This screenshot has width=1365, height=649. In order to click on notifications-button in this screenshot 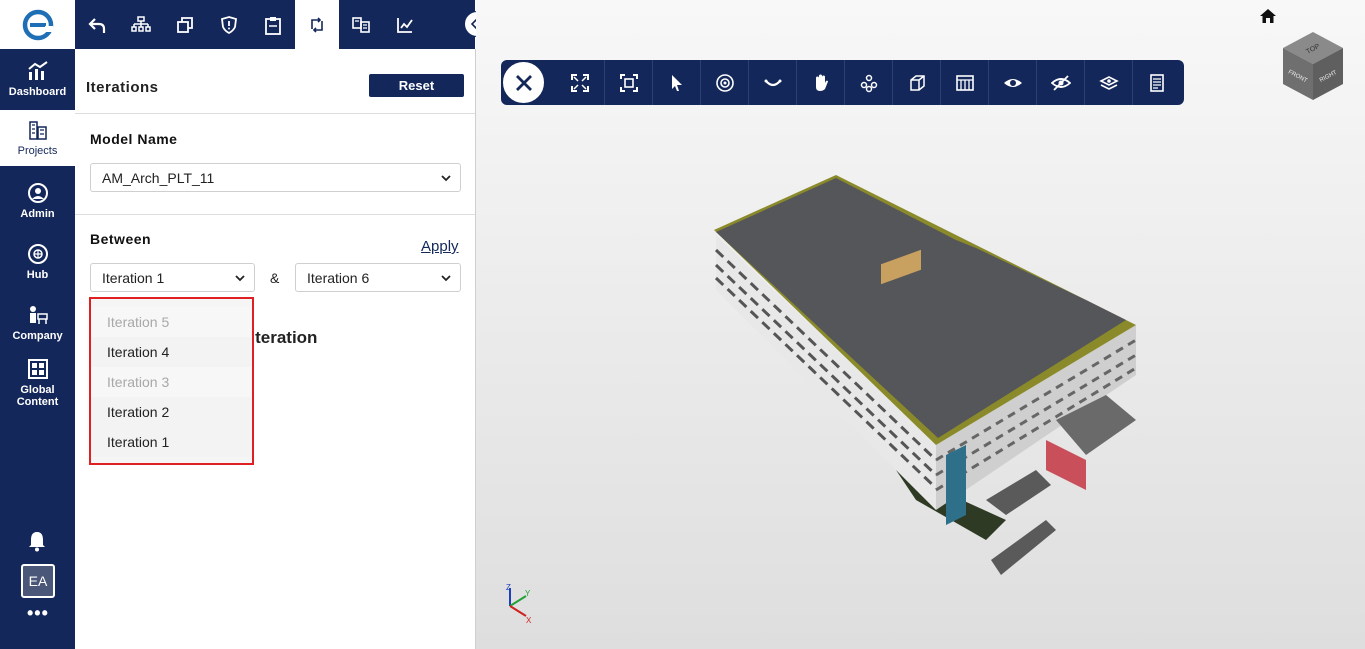, I will do `click(37, 543)`.